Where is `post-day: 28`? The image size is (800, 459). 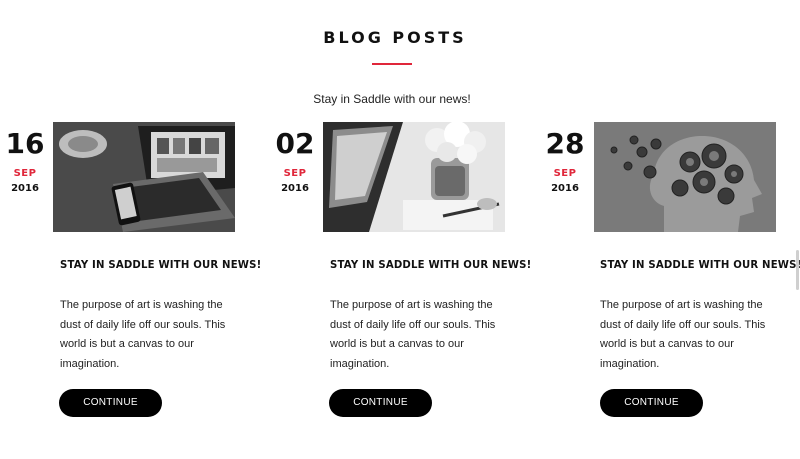 post-day: 28 is located at coordinates (565, 143).